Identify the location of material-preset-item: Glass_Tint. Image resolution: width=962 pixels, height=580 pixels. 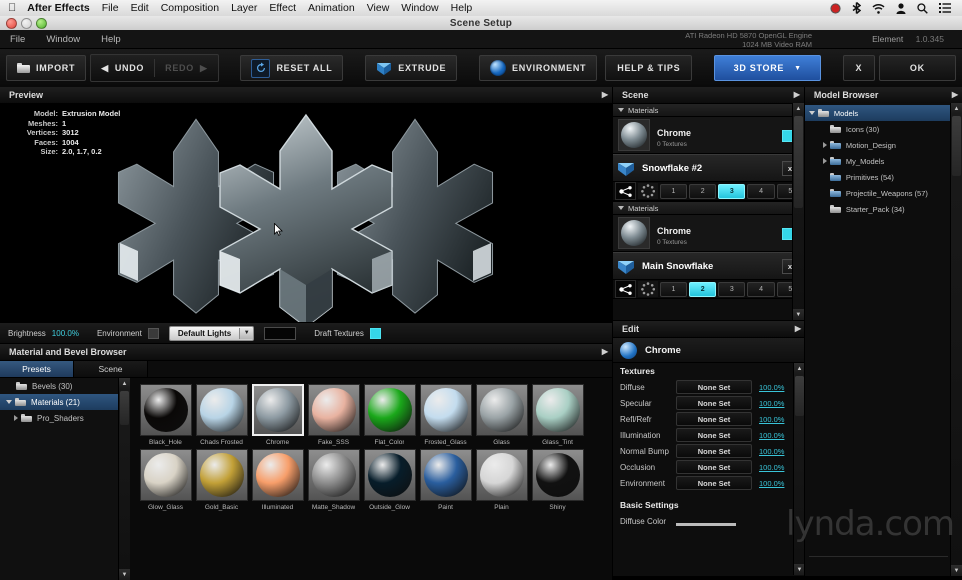
(557, 415).